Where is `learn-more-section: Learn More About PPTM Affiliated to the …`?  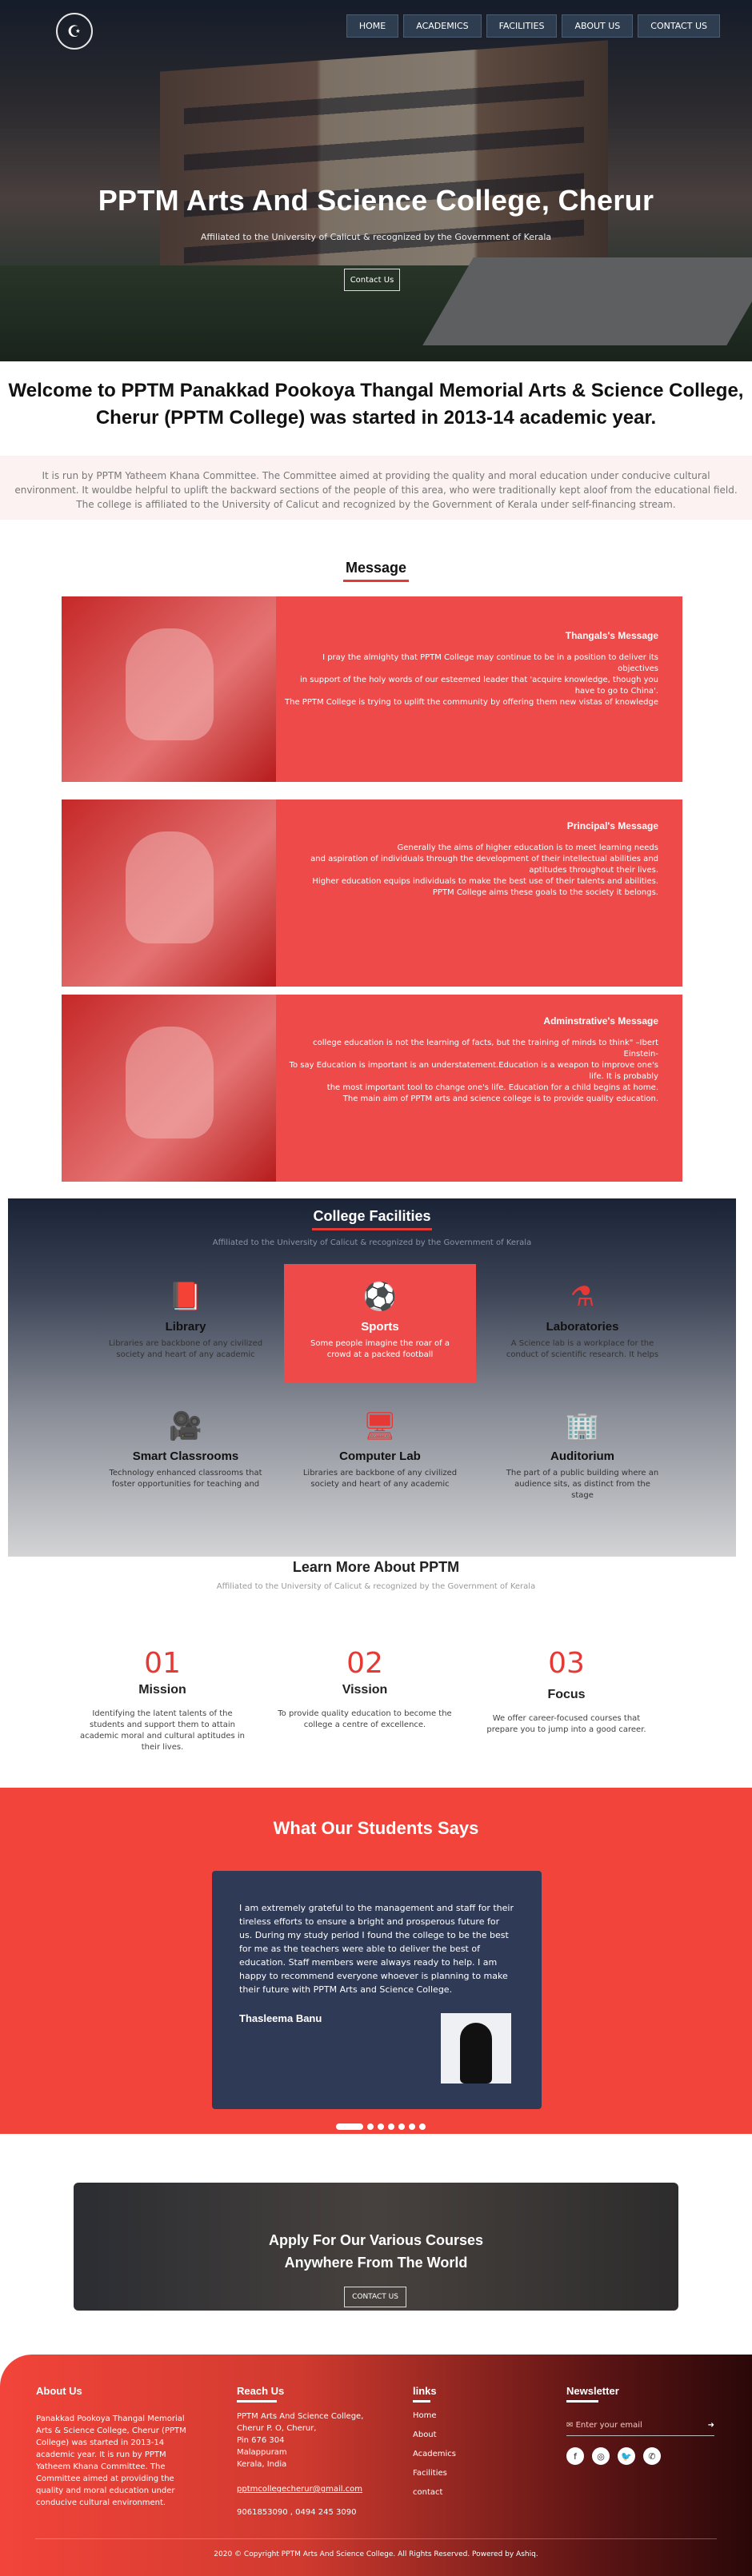 learn-more-section: Learn More About PPTM Affiliated to the … is located at coordinates (376, 1575).